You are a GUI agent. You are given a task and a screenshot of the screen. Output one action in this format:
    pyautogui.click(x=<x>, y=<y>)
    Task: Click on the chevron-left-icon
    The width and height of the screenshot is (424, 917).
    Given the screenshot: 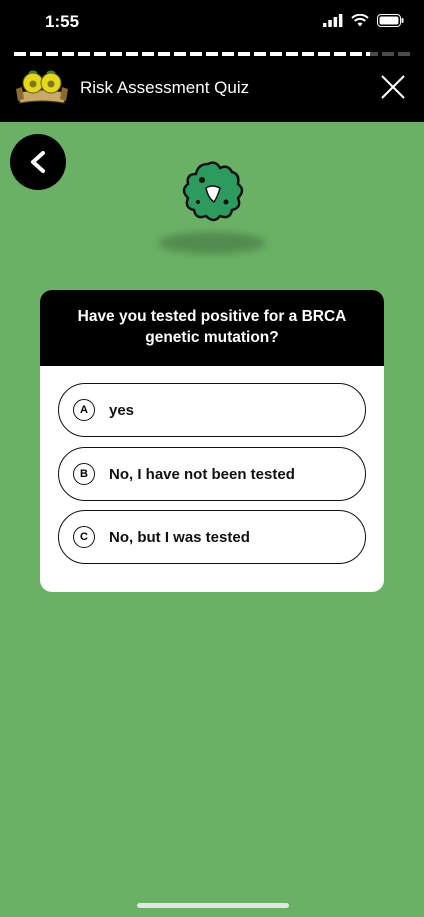 What is the action you would take?
    pyautogui.click(x=38, y=162)
    